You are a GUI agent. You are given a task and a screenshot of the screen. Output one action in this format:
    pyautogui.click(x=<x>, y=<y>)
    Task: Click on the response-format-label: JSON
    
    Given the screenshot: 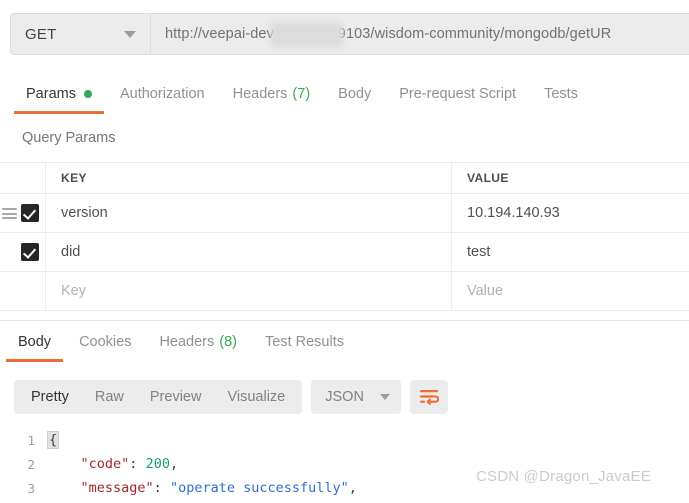 What is the action you would take?
    pyautogui.click(x=344, y=397)
    